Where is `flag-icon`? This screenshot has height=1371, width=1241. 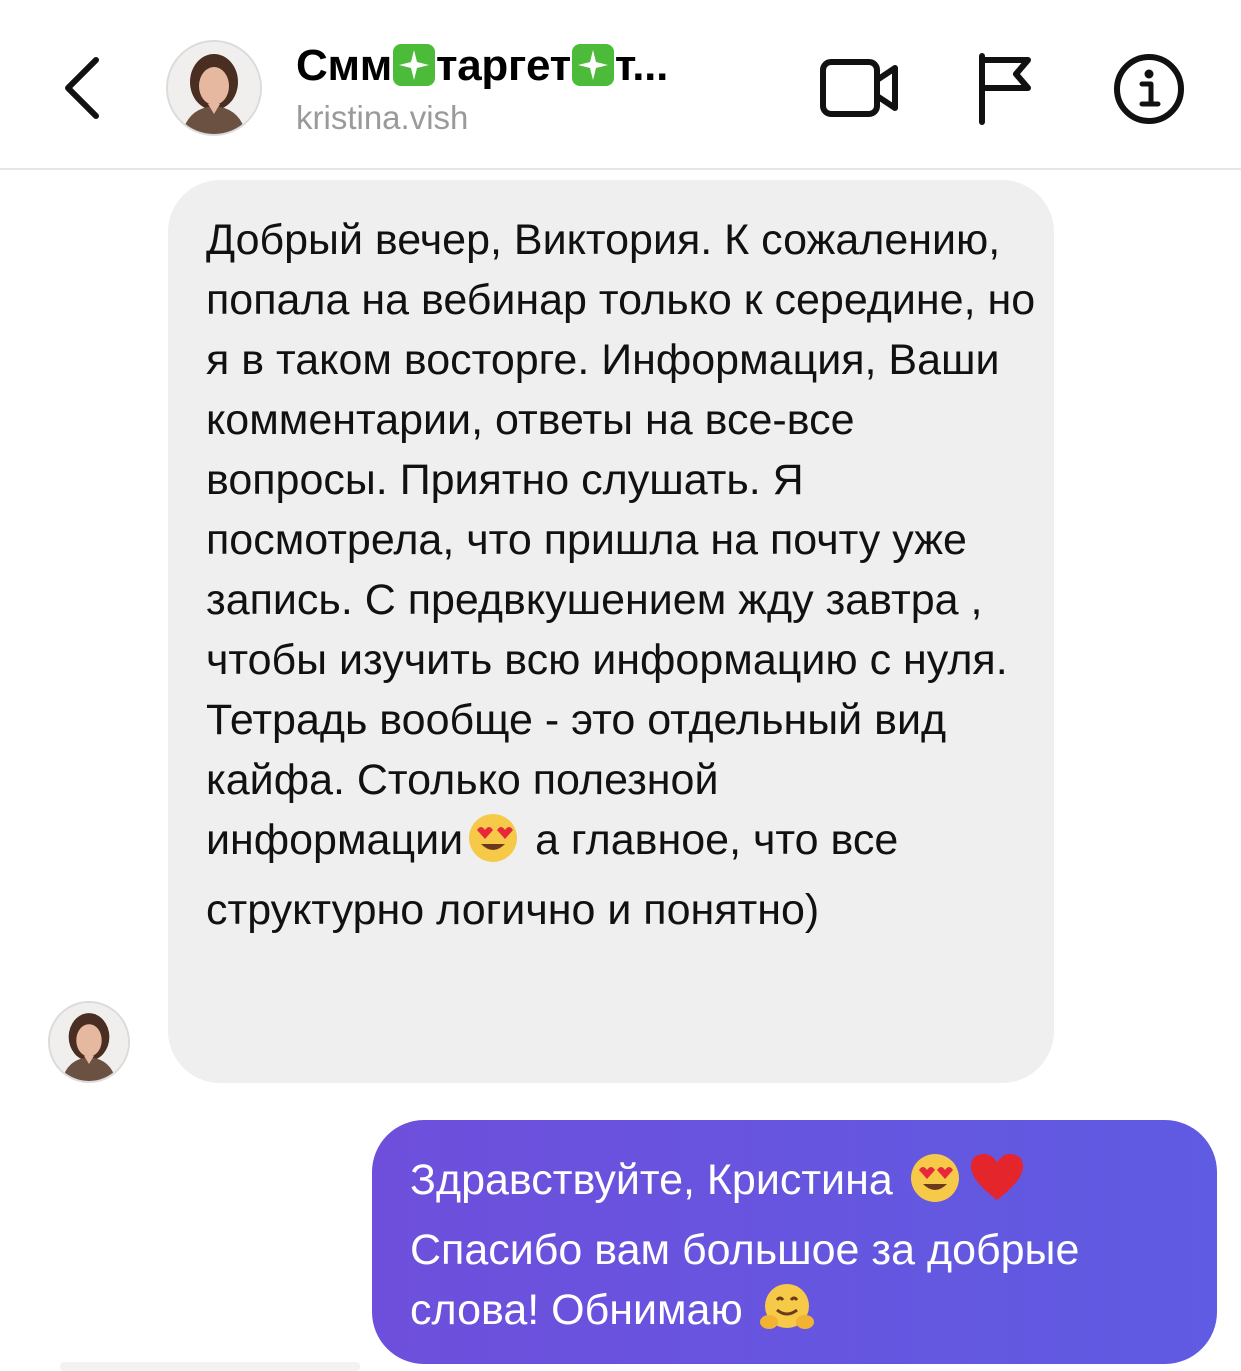 flag-icon is located at coordinates (1005, 89).